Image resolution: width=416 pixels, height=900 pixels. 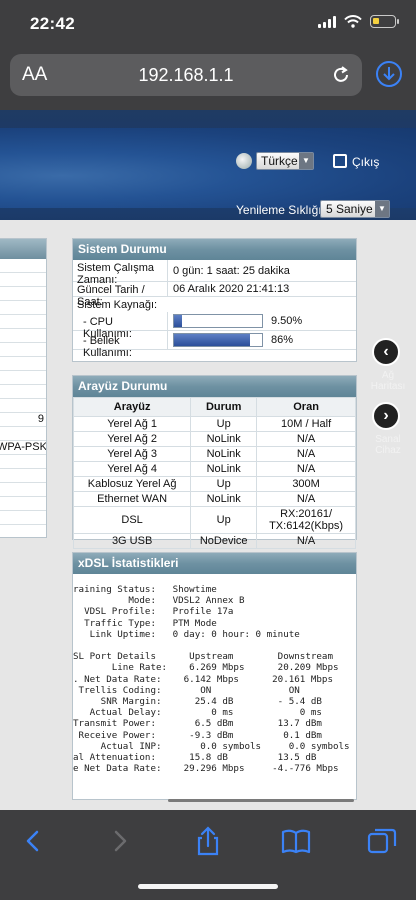 What do you see at coordinates (208, 886) in the screenshot?
I see `home-indicator` at bounding box center [208, 886].